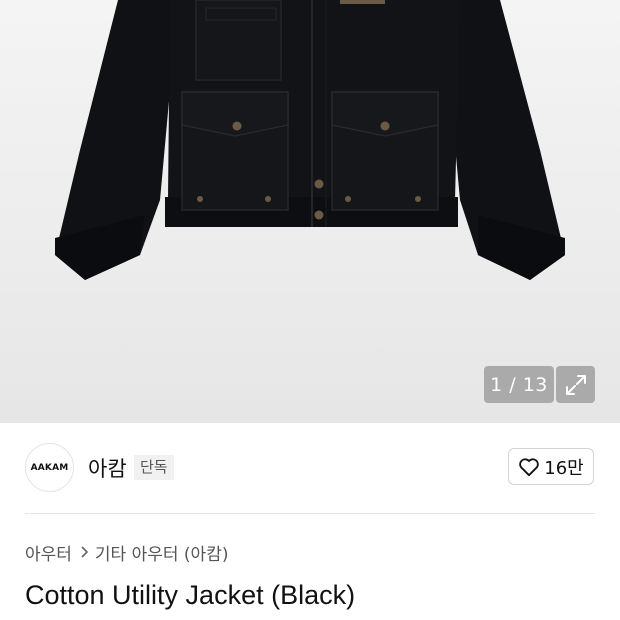 Image resolution: width=620 pixels, height=620 pixels. I want to click on expand-button, so click(575, 384).